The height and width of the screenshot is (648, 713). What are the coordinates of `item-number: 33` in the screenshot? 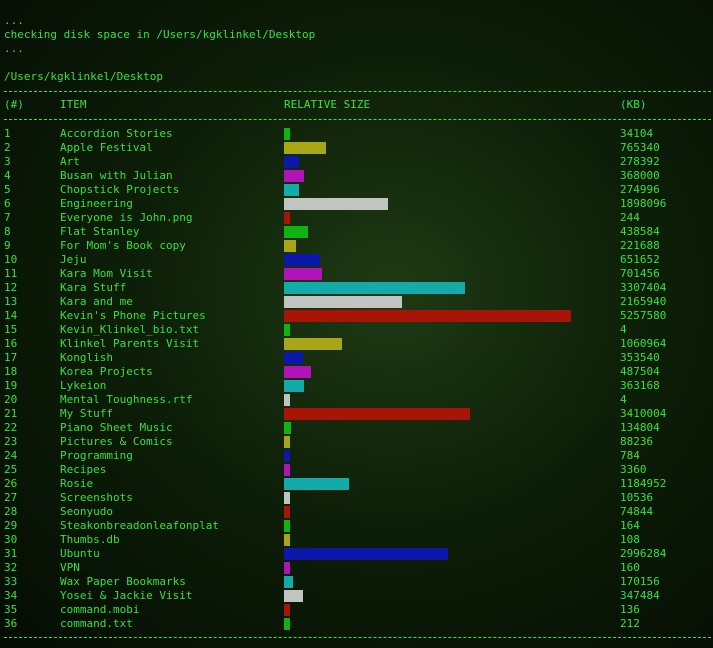 It's located at (11, 581).